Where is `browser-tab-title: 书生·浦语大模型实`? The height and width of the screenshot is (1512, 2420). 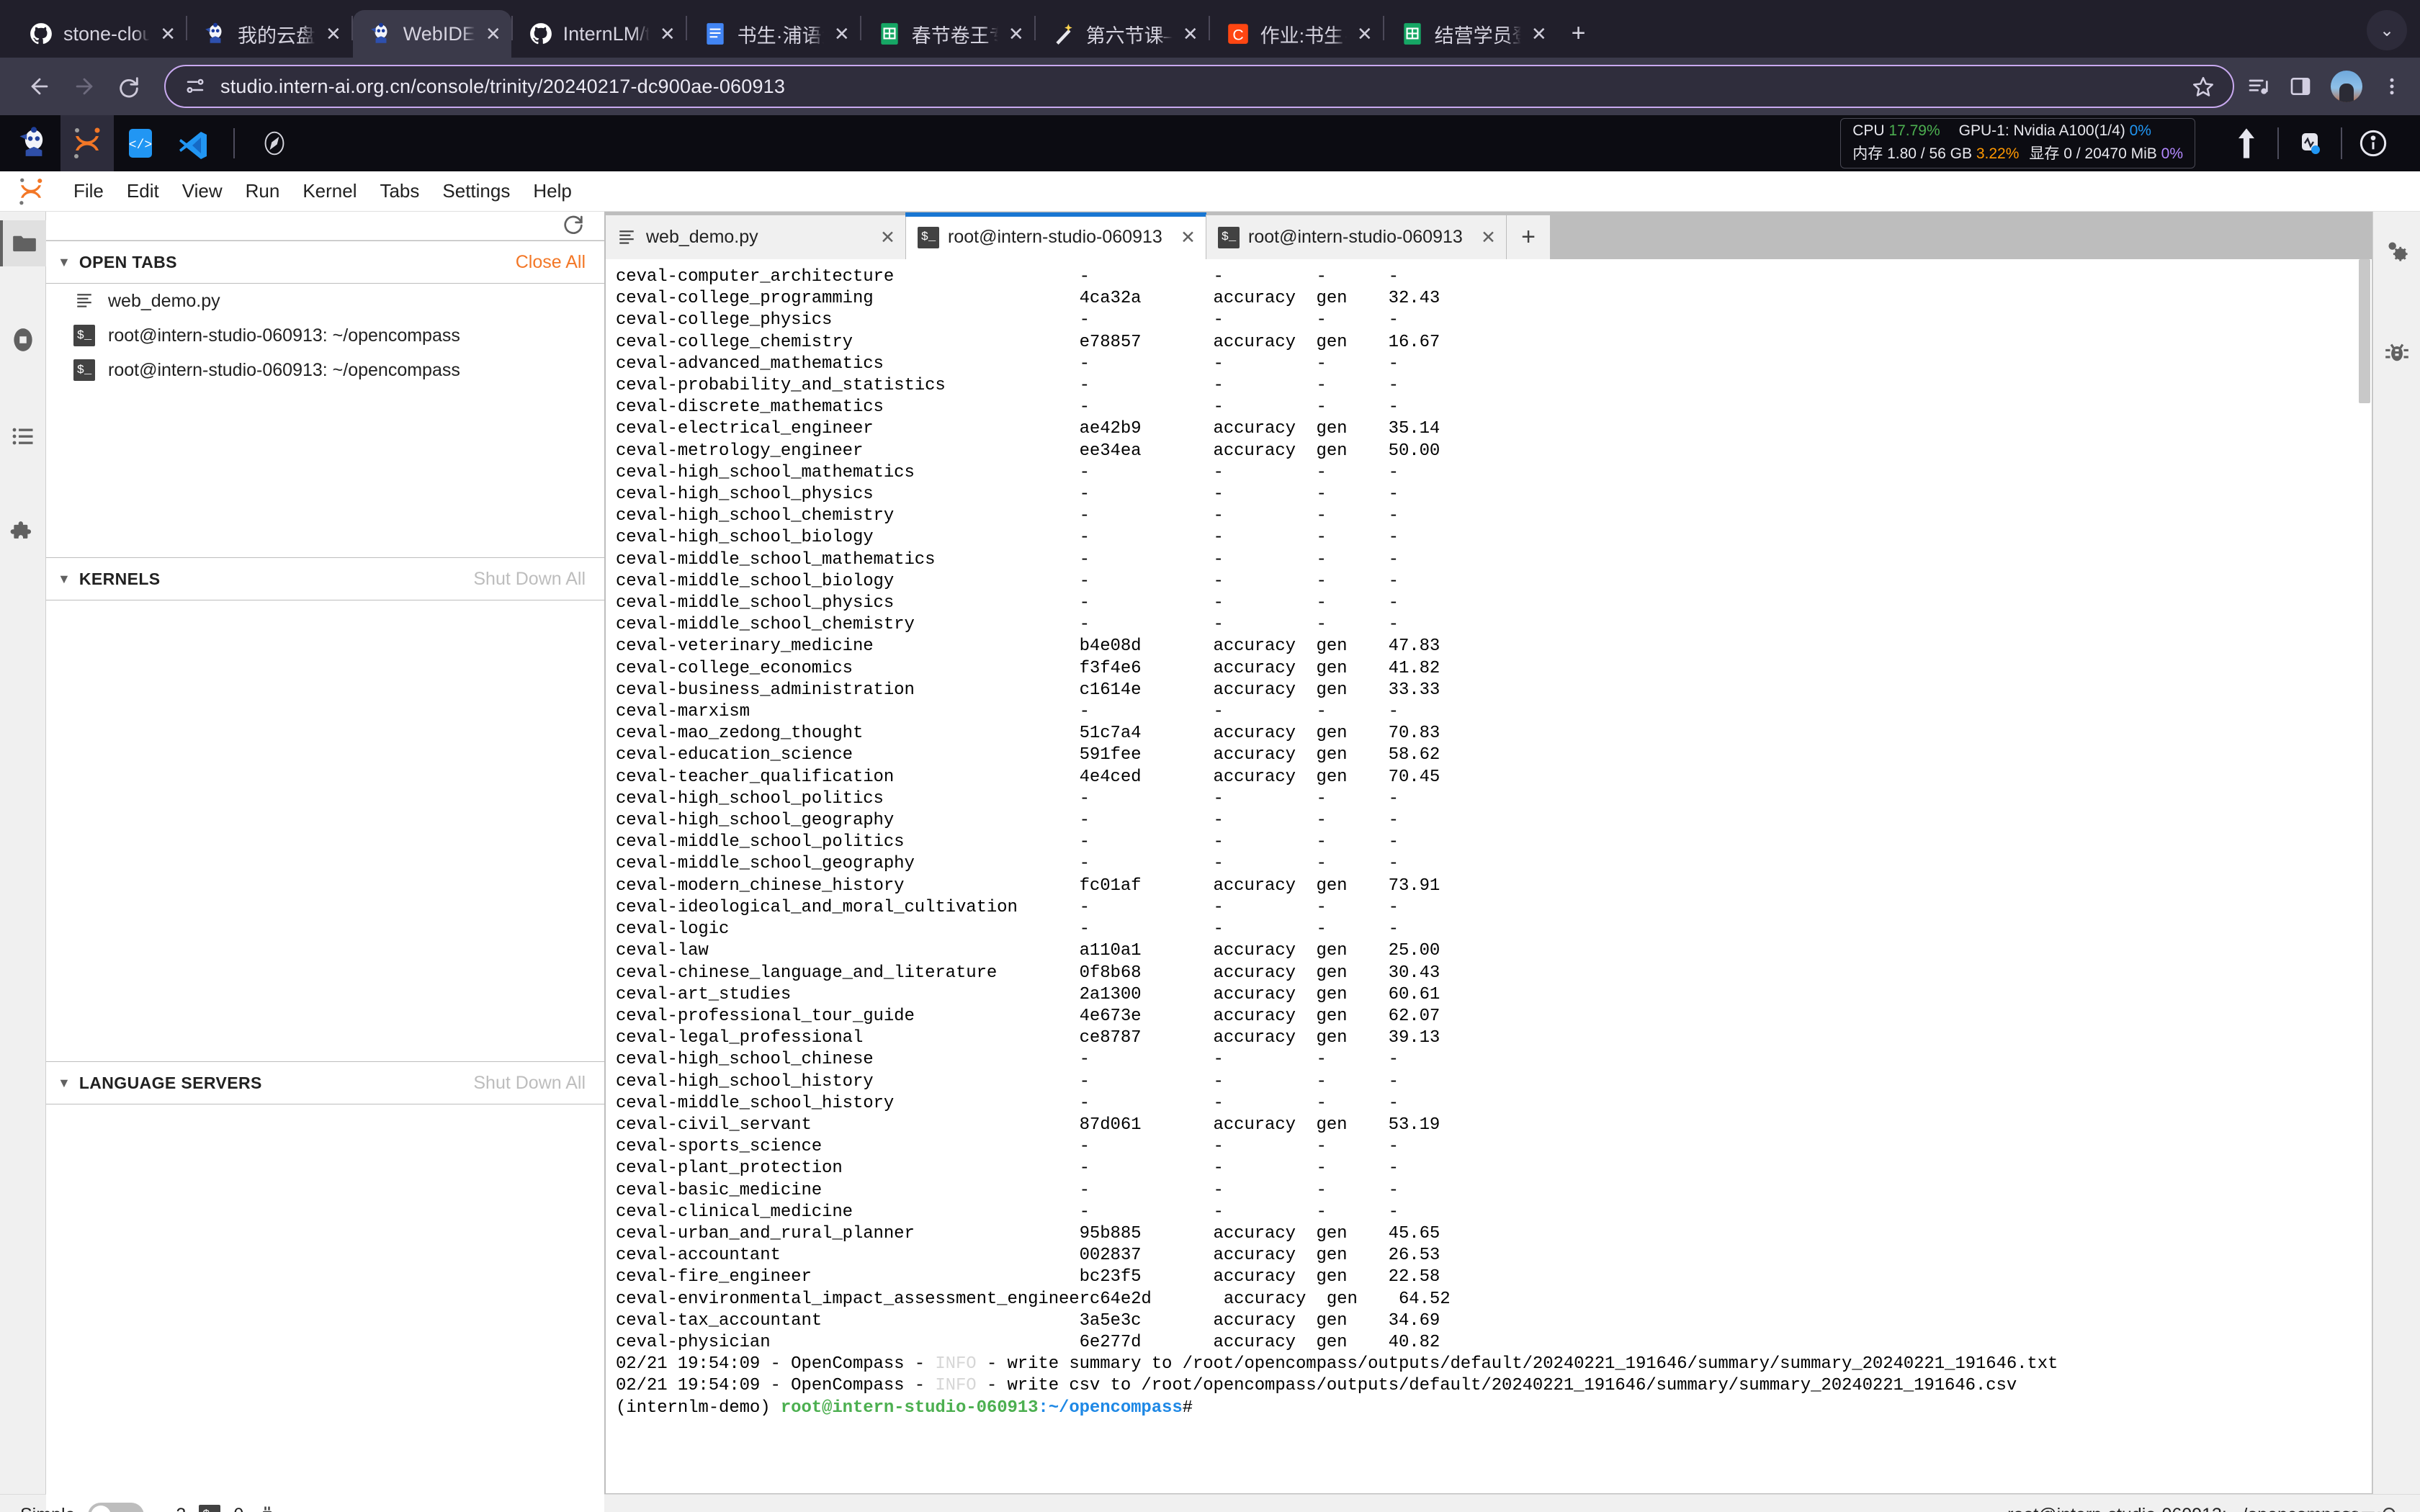
browser-tab-title: 书生·浦语大模型实 is located at coordinates (780, 35).